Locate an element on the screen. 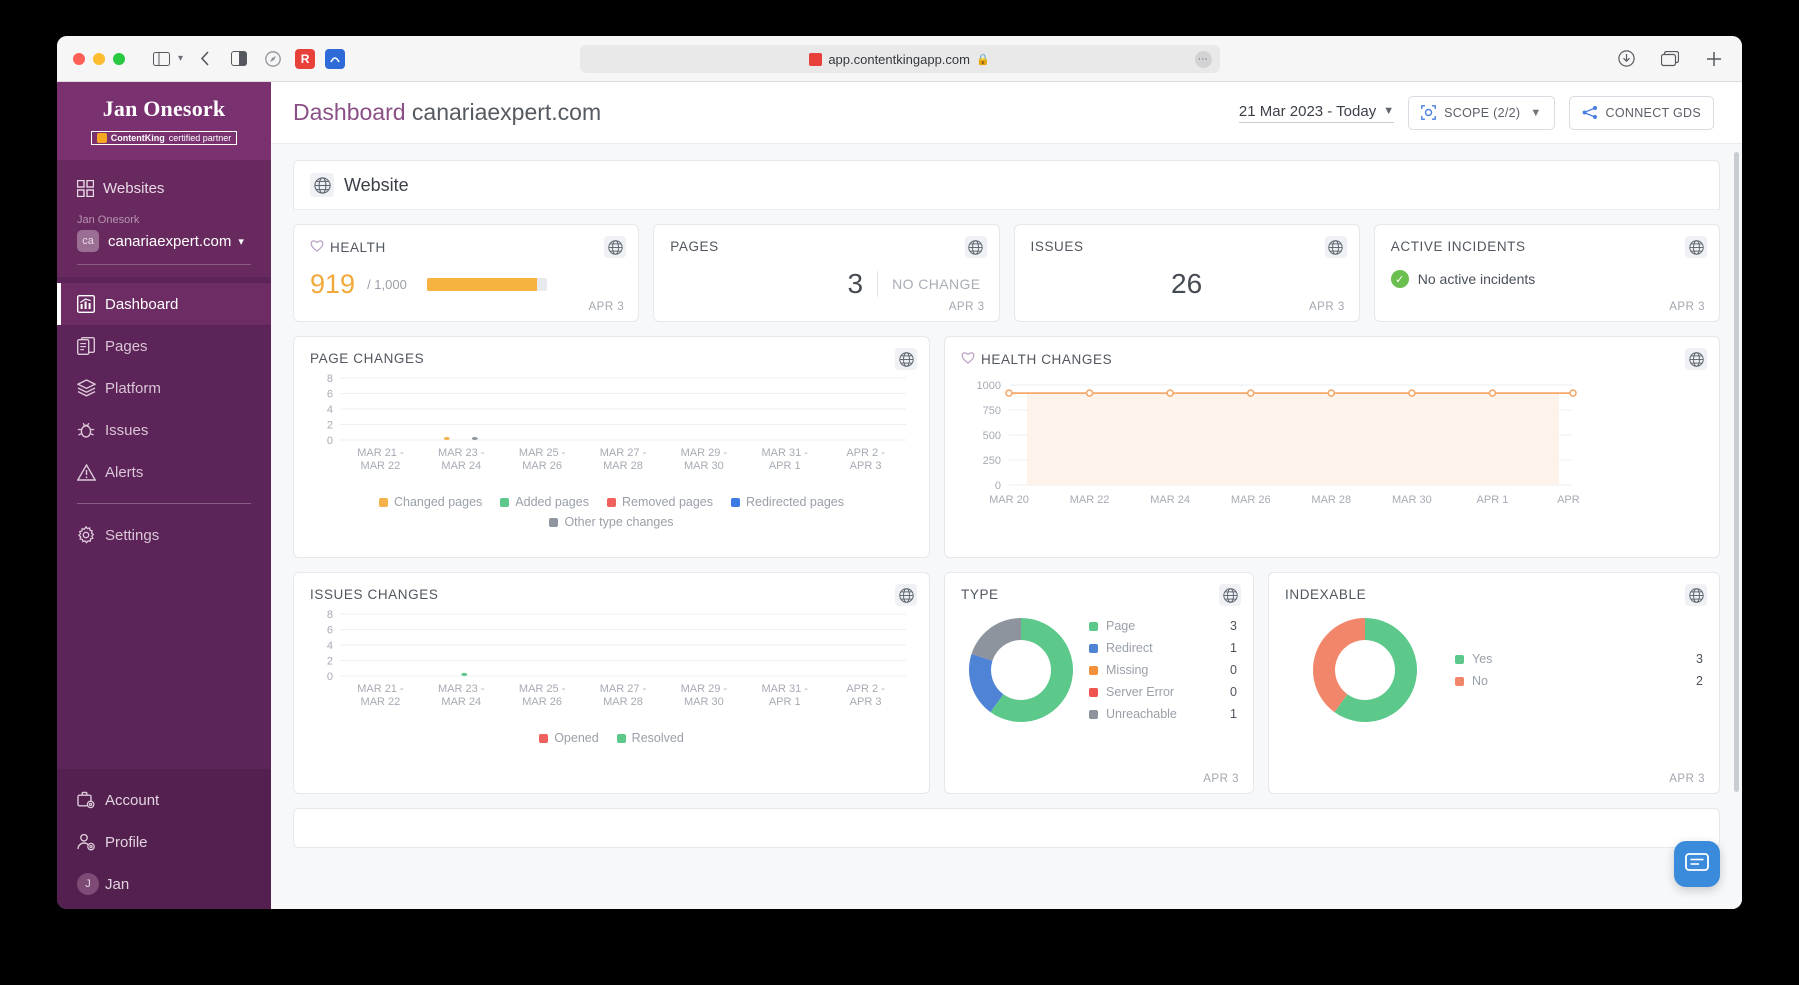 This screenshot has width=1799, height=985. favorite-contentking-icon: R is located at coordinates (305, 58).